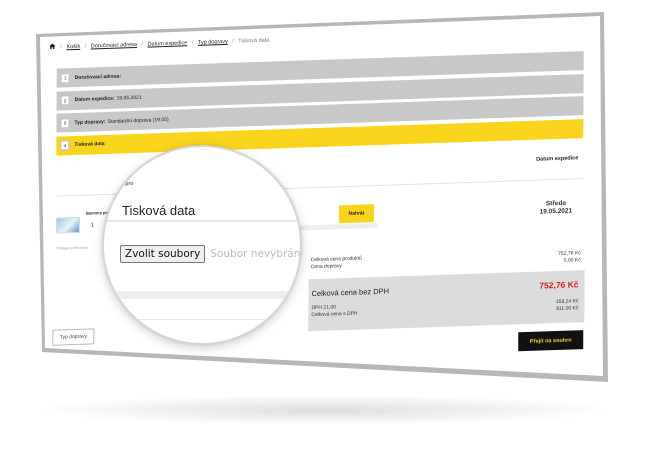 Image resolution: width=650 pixels, height=470 pixels. What do you see at coordinates (168, 43) in the screenshot?
I see `breadcrumb-date: Datum expedice` at bounding box center [168, 43].